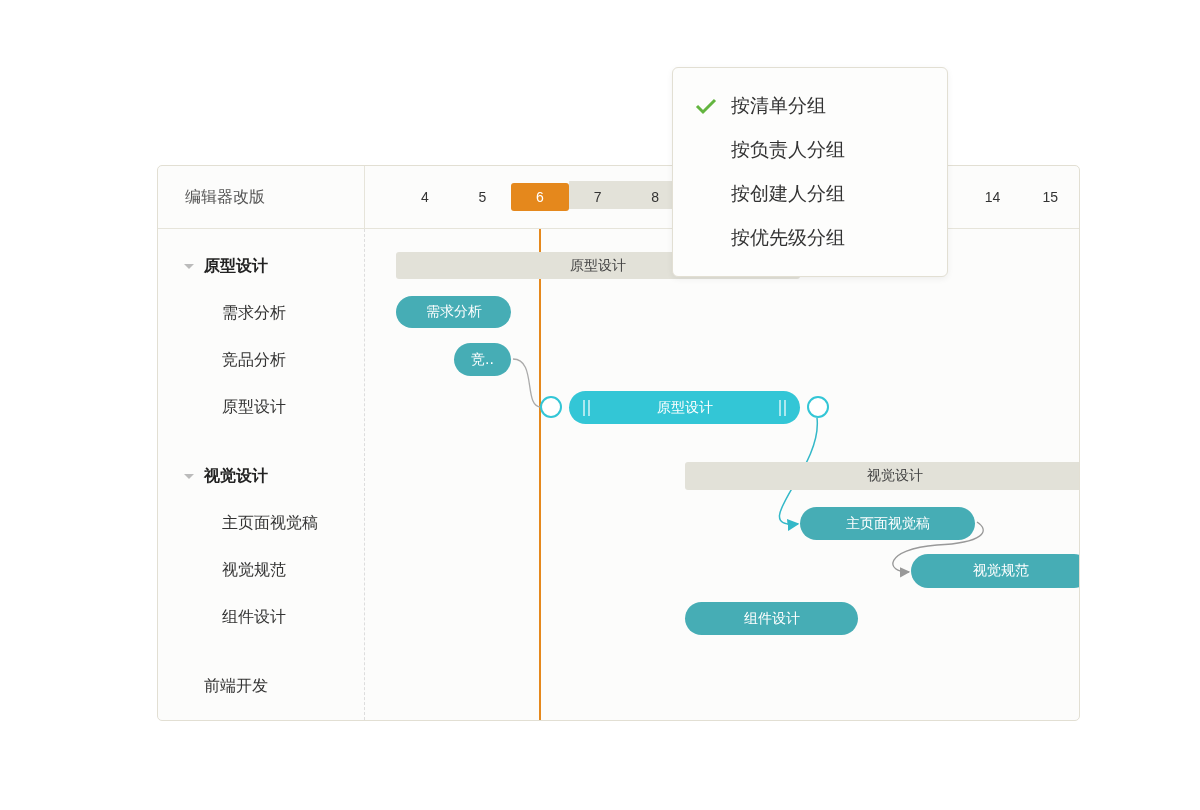 Image resolution: width=1200 pixels, height=810 pixels. I want to click on day-label: 5, so click(482, 197).